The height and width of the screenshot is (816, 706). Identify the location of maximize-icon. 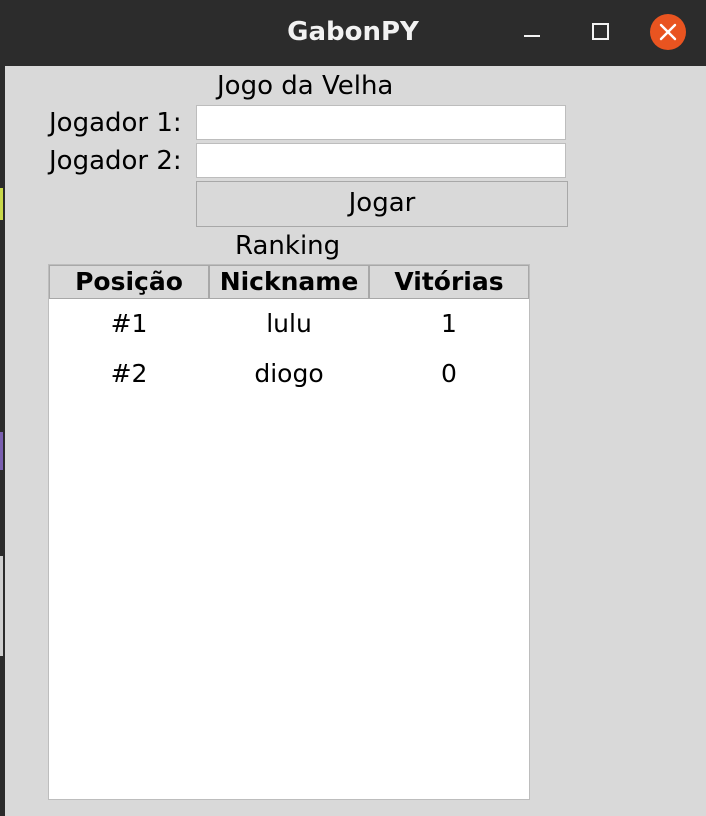
(600, 31).